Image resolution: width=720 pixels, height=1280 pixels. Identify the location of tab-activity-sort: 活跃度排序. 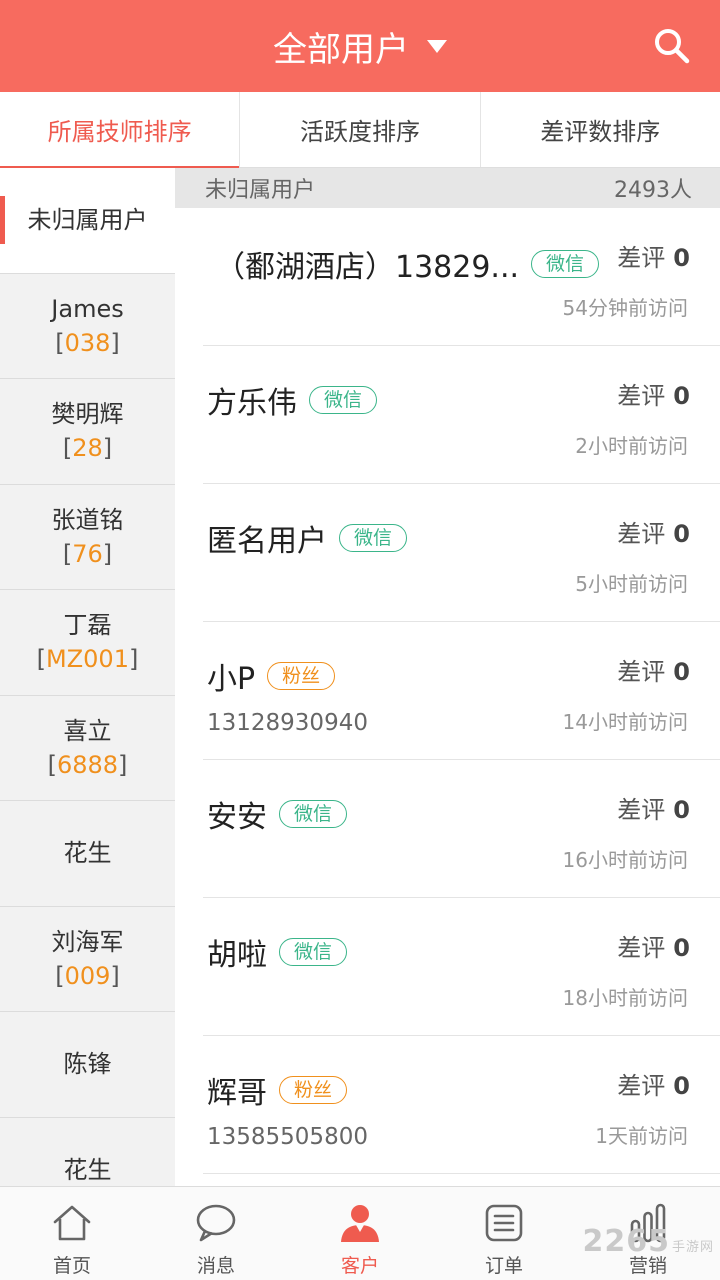
(360, 129).